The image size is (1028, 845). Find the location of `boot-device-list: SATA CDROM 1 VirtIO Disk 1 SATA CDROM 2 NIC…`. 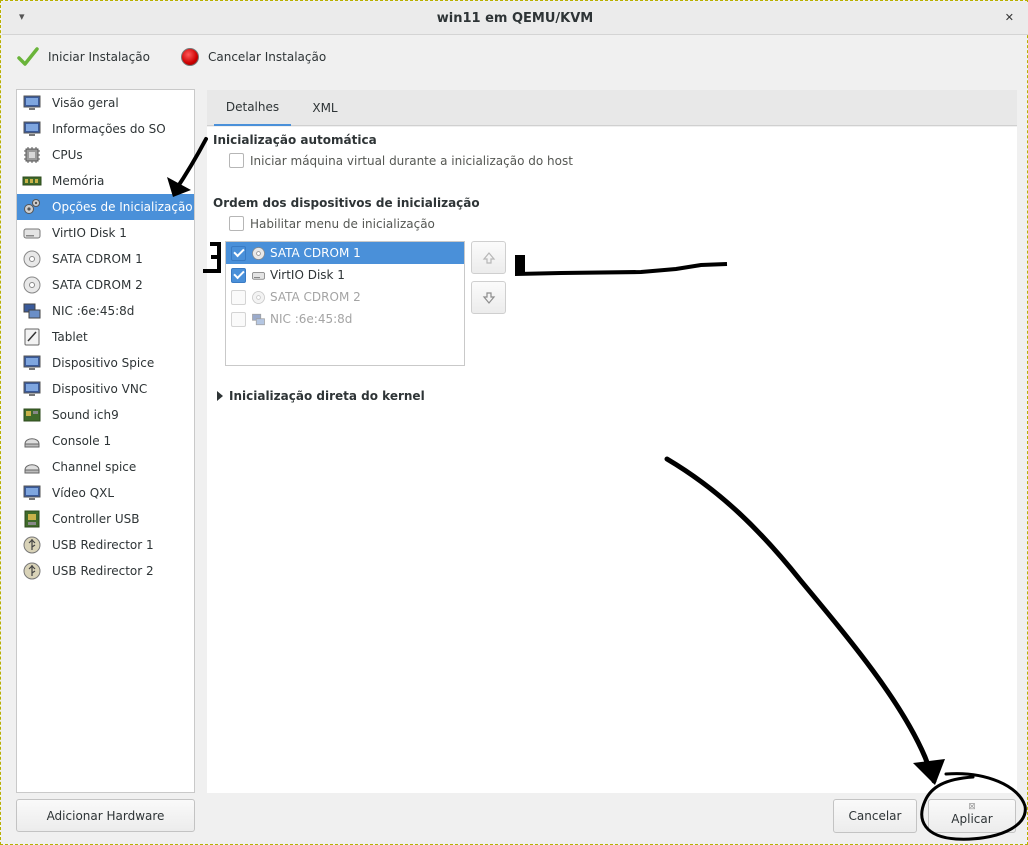

boot-device-list: SATA CDROM 1 VirtIO Disk 1 SATA CDROM 2 NIC… is located at coordinates (345, 303).